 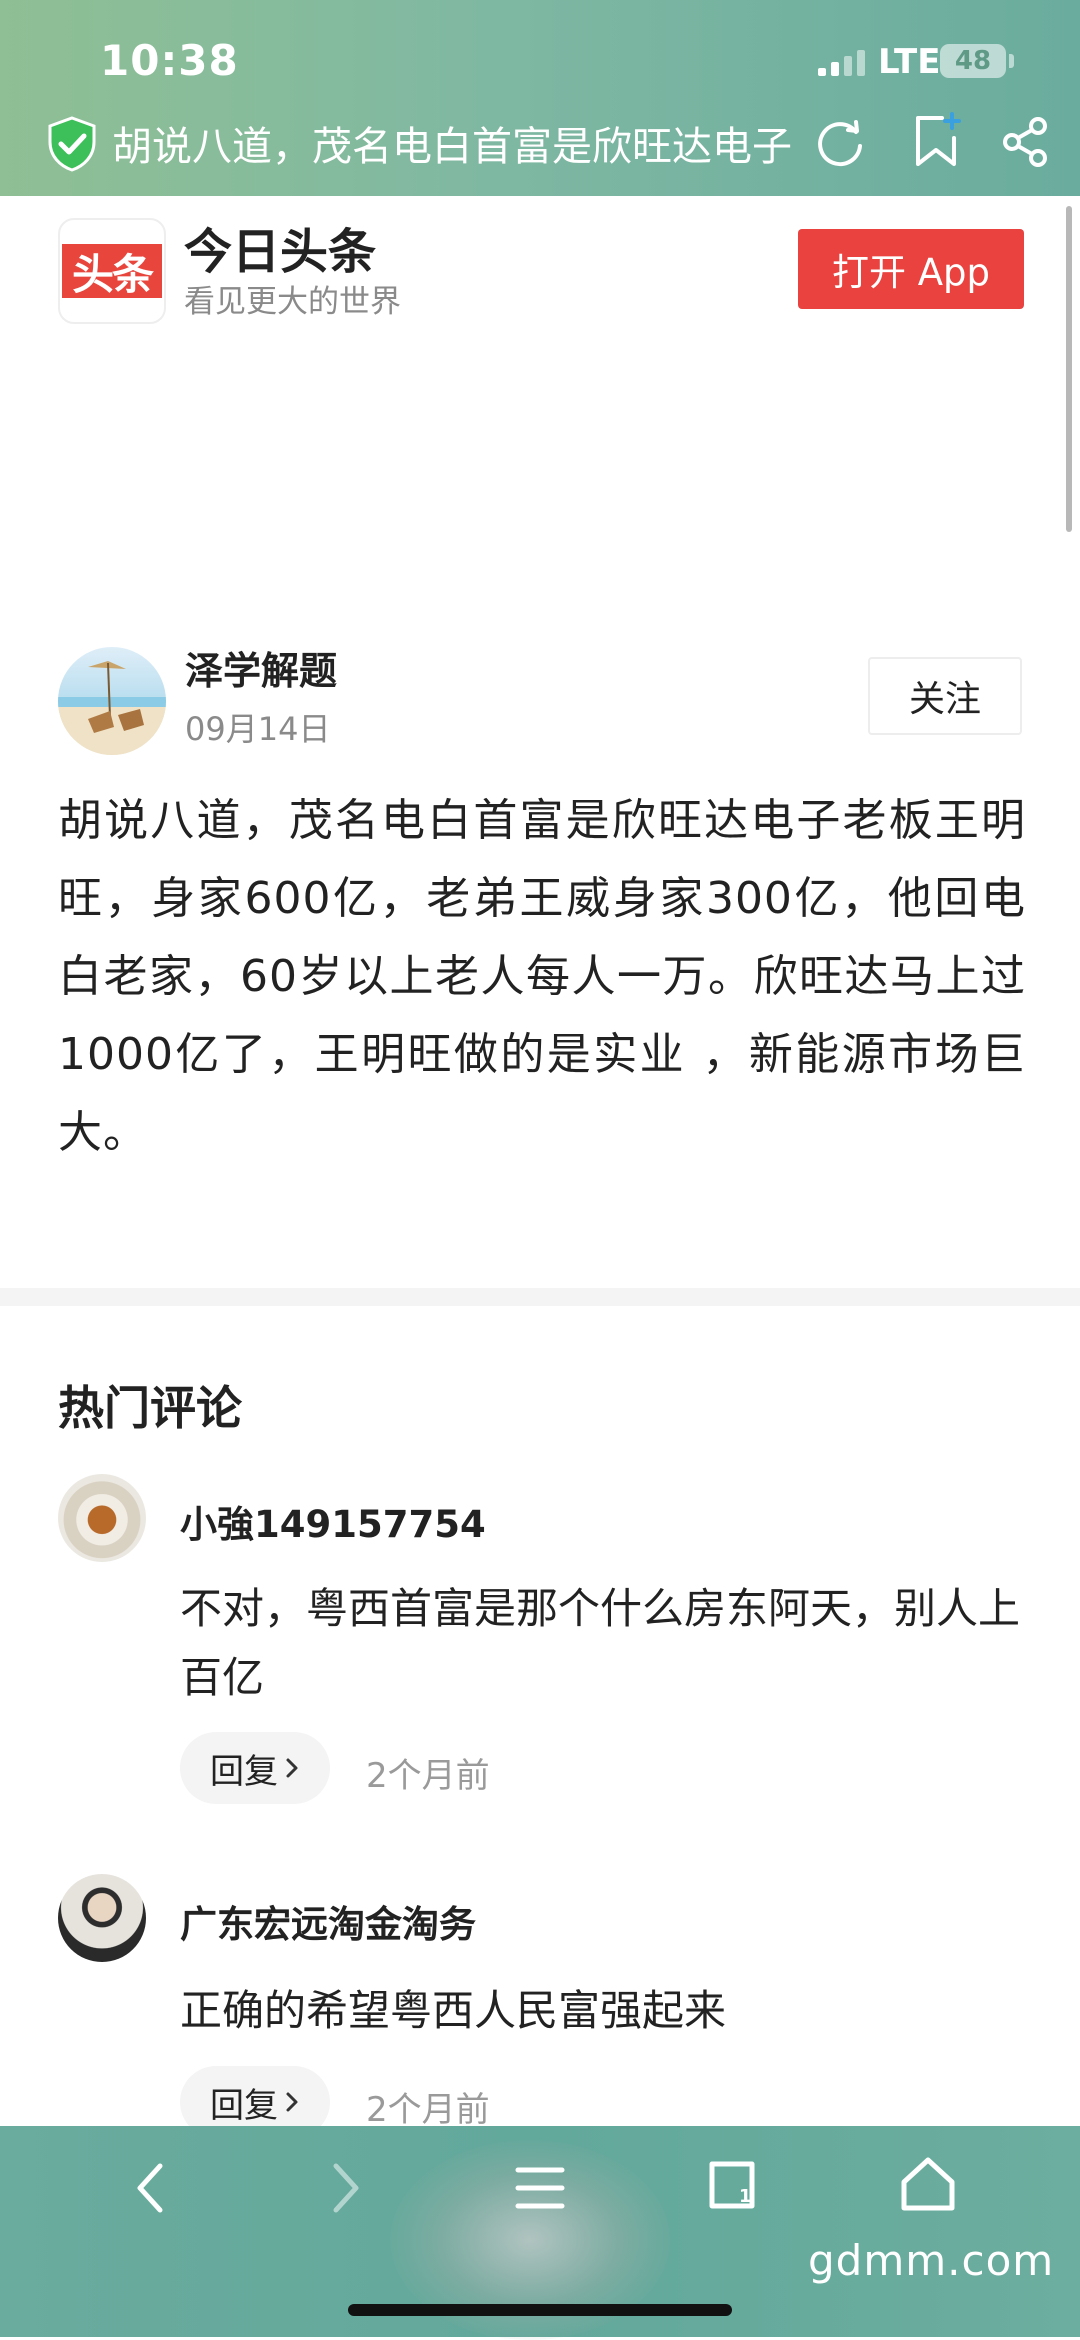 I want to click on watermark: gdmm.com, so click(x=931, y=2260).